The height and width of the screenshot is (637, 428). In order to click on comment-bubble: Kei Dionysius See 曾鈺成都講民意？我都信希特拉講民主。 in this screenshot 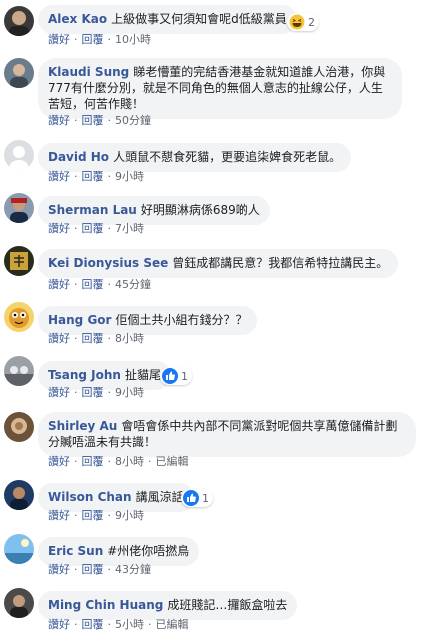, I will do `click(218, 263)`.